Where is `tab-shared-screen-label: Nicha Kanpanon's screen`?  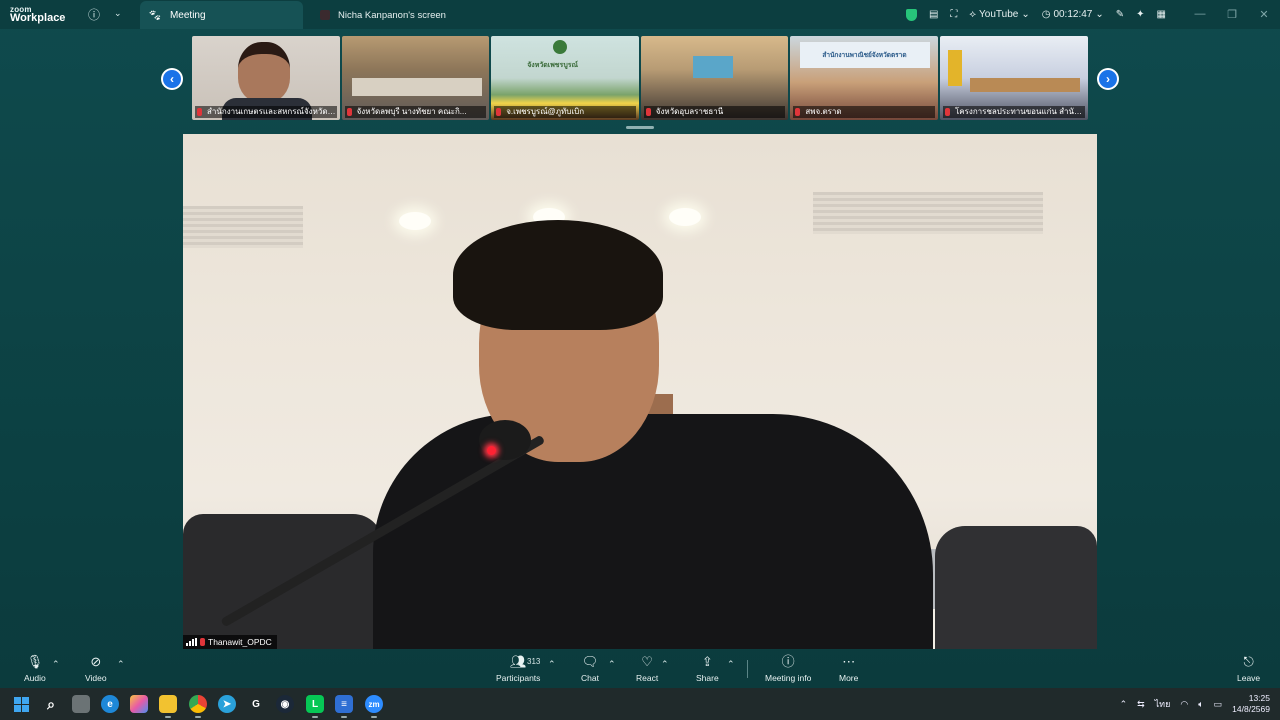 tab-shared-screen-label: Nicha Kanpanon's screen is located at coordinates (392, 15).